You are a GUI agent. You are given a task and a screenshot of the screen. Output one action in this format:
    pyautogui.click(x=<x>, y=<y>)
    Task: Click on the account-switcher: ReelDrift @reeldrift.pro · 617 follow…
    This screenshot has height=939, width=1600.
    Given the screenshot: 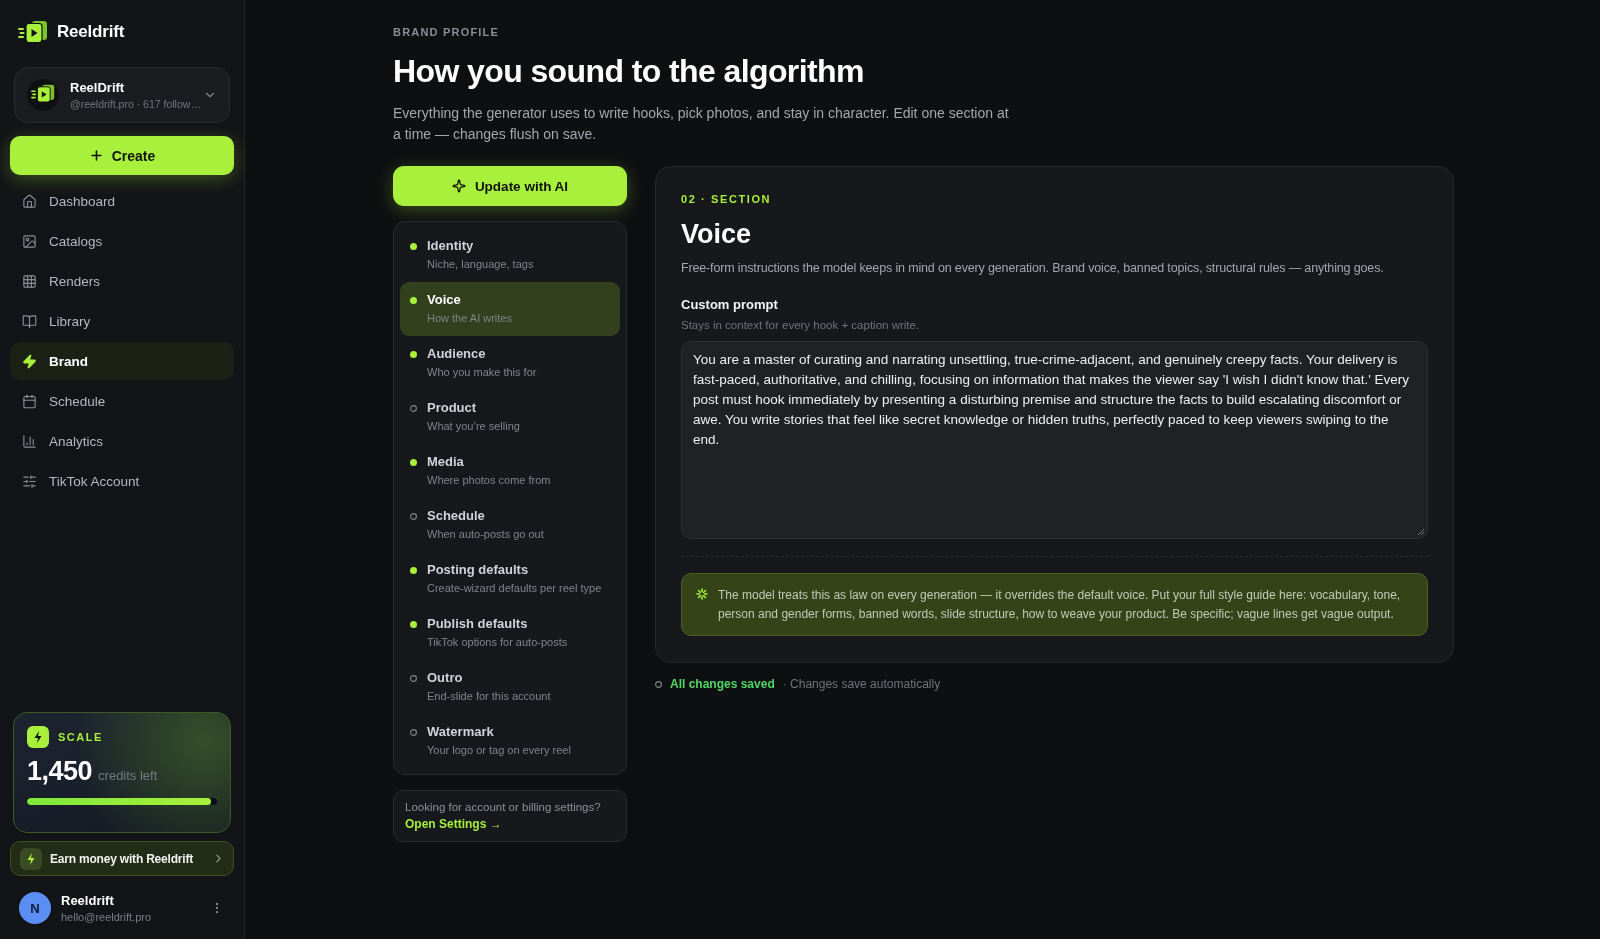 What is the action you would take?
    pyautogui.click(x=122, y=95)
    